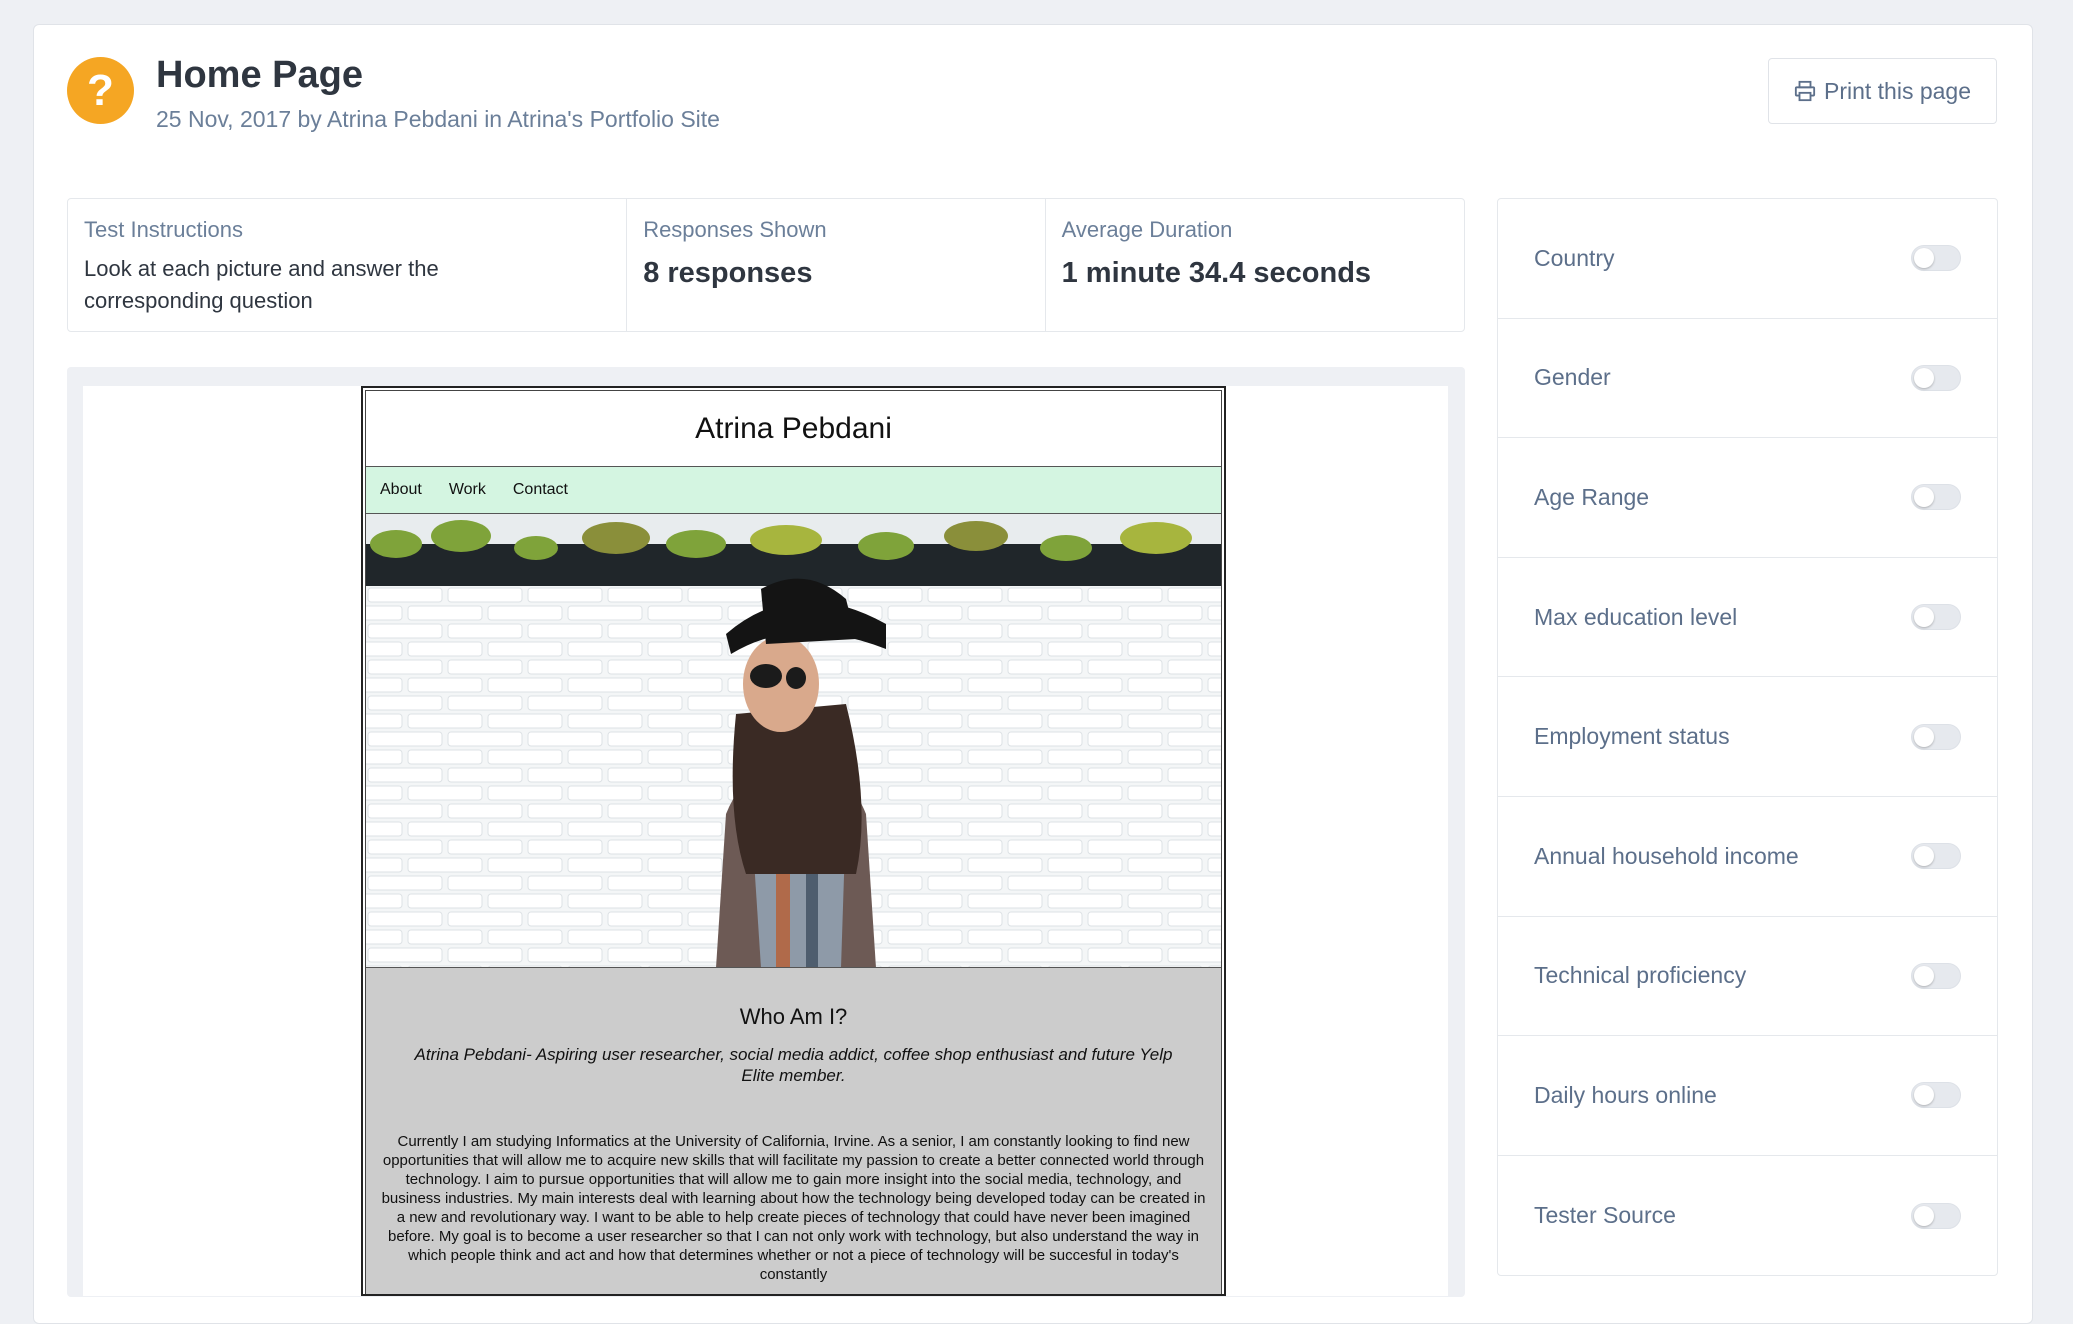  What do you see at coordinates (163, 229) in the screenshot?
I see `stat-instructions-label: Test Instructions` at bounding box center [163, 229].